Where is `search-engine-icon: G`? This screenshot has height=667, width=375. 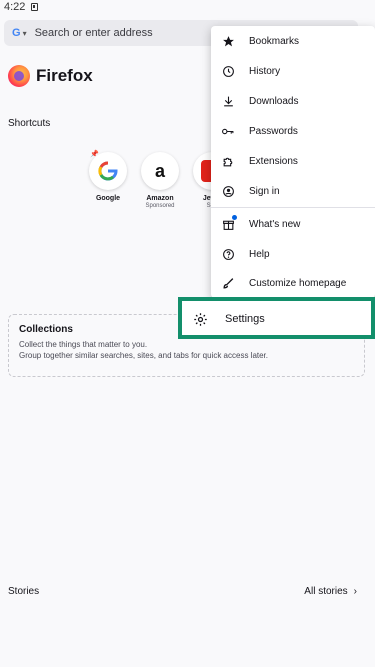
search-engine-icon: G is located at coordinates (16, 33).